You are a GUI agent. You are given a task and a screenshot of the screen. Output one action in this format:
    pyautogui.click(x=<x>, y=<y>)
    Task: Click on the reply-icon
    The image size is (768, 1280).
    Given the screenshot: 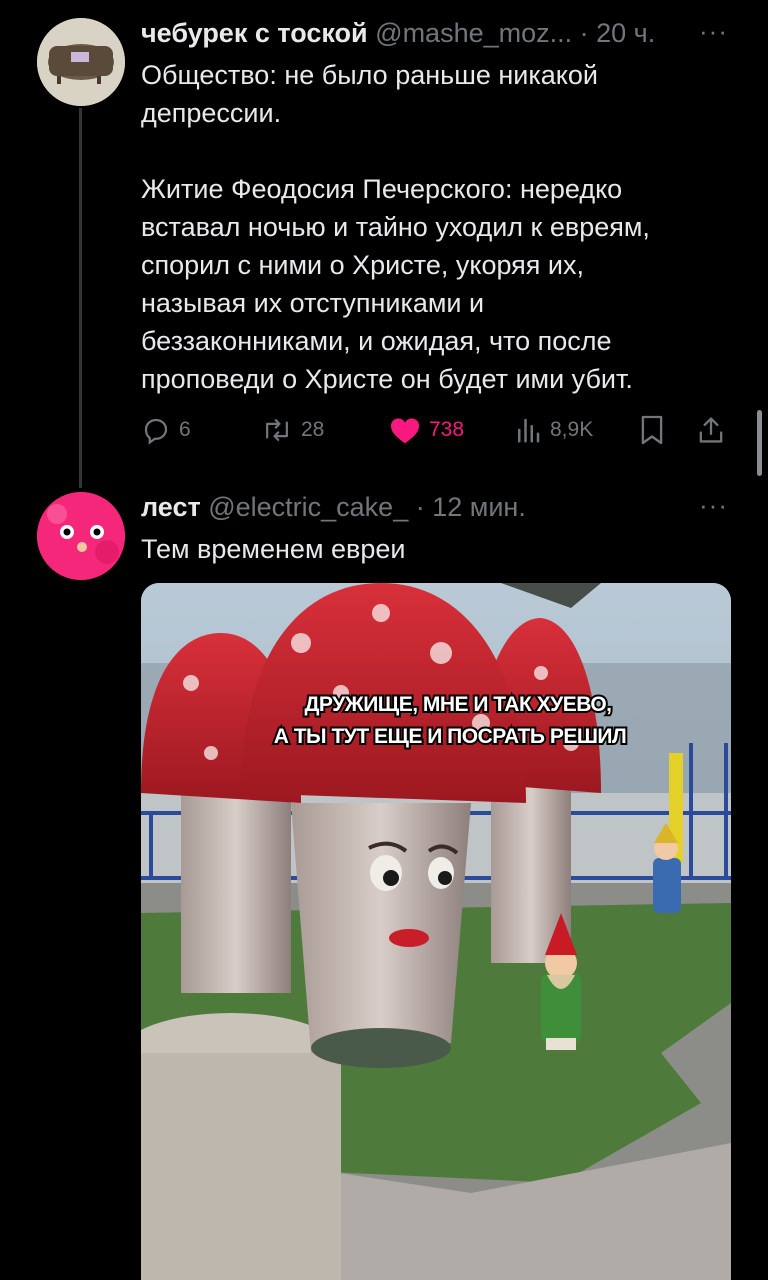 What is the action you would take?
    pyautogui.click(x=156, y=430)
    